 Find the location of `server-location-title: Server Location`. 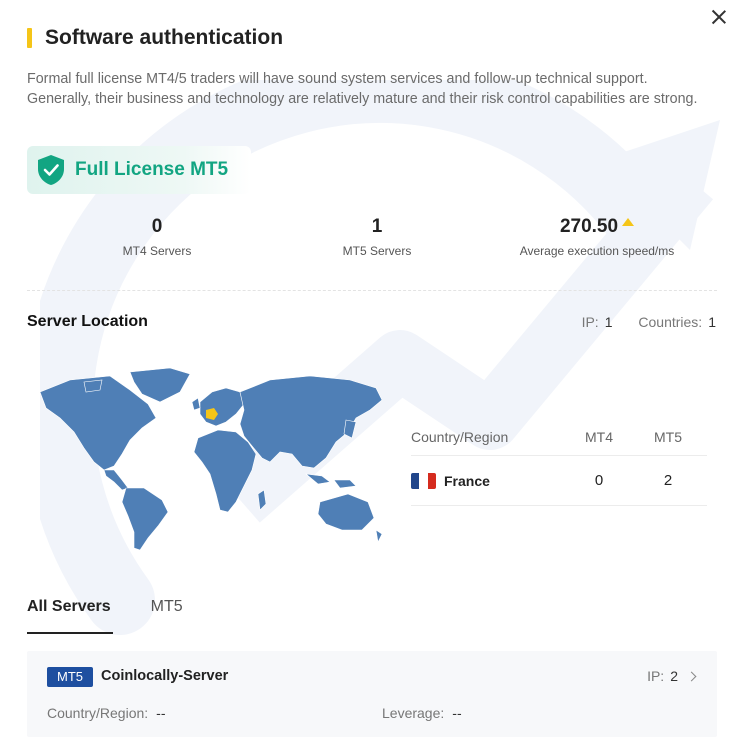

server-location-title: Server Location is located at coordinates (87, 321).